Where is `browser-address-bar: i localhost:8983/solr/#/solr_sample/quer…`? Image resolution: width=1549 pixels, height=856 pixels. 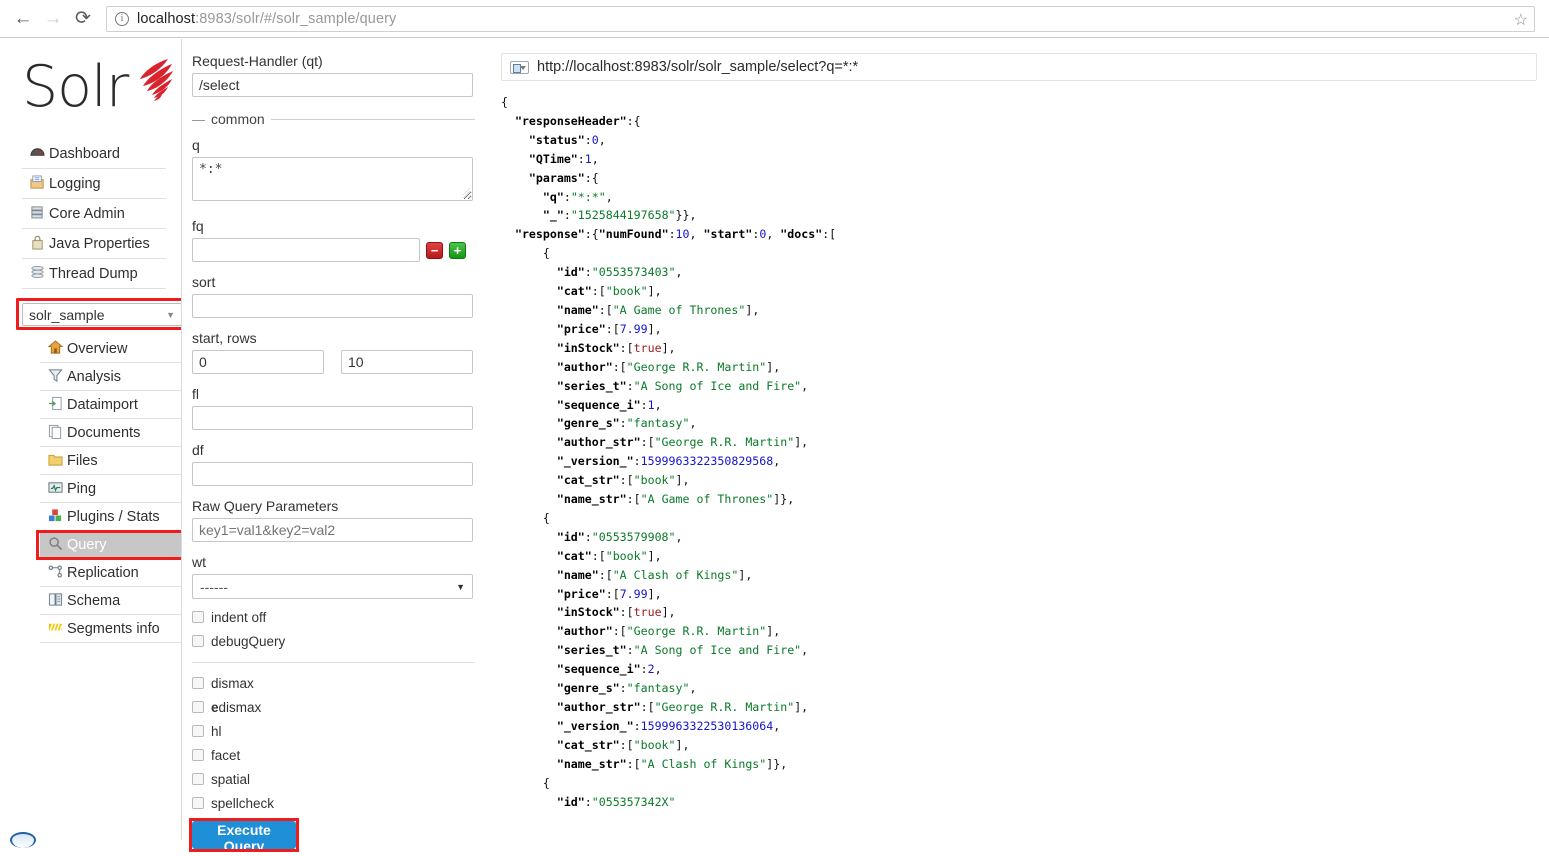
browser-address-bar: i localhost:8983/solr/#/solr_sample/quer… is located at coordinates (820, 18).